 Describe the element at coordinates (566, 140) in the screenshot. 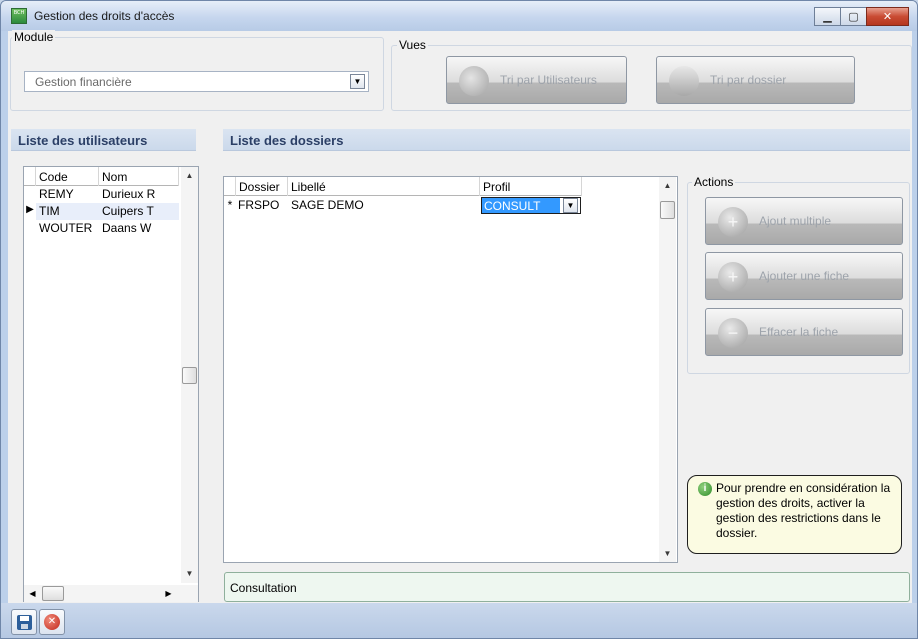

I see `dossiers-section-header: Liste des dossiers` at that location.